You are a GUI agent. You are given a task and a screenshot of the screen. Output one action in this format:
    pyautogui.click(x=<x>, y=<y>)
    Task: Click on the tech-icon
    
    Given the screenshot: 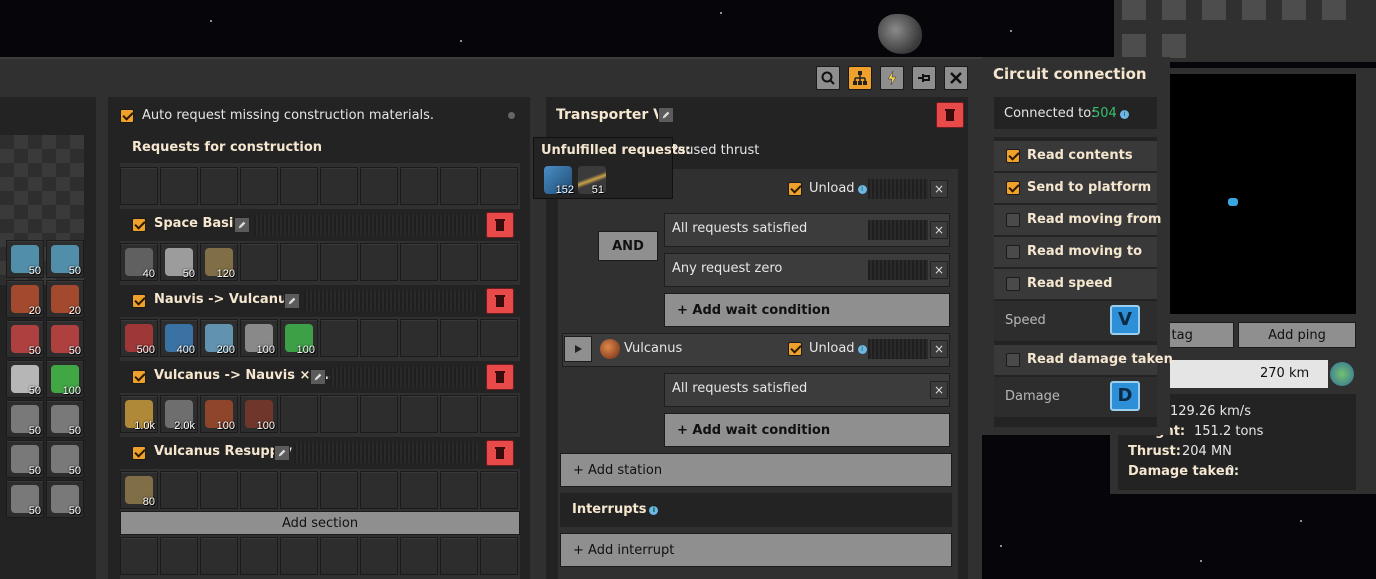 What is the action you would take?
    pyautogui.click(x=1214, y=10)
    